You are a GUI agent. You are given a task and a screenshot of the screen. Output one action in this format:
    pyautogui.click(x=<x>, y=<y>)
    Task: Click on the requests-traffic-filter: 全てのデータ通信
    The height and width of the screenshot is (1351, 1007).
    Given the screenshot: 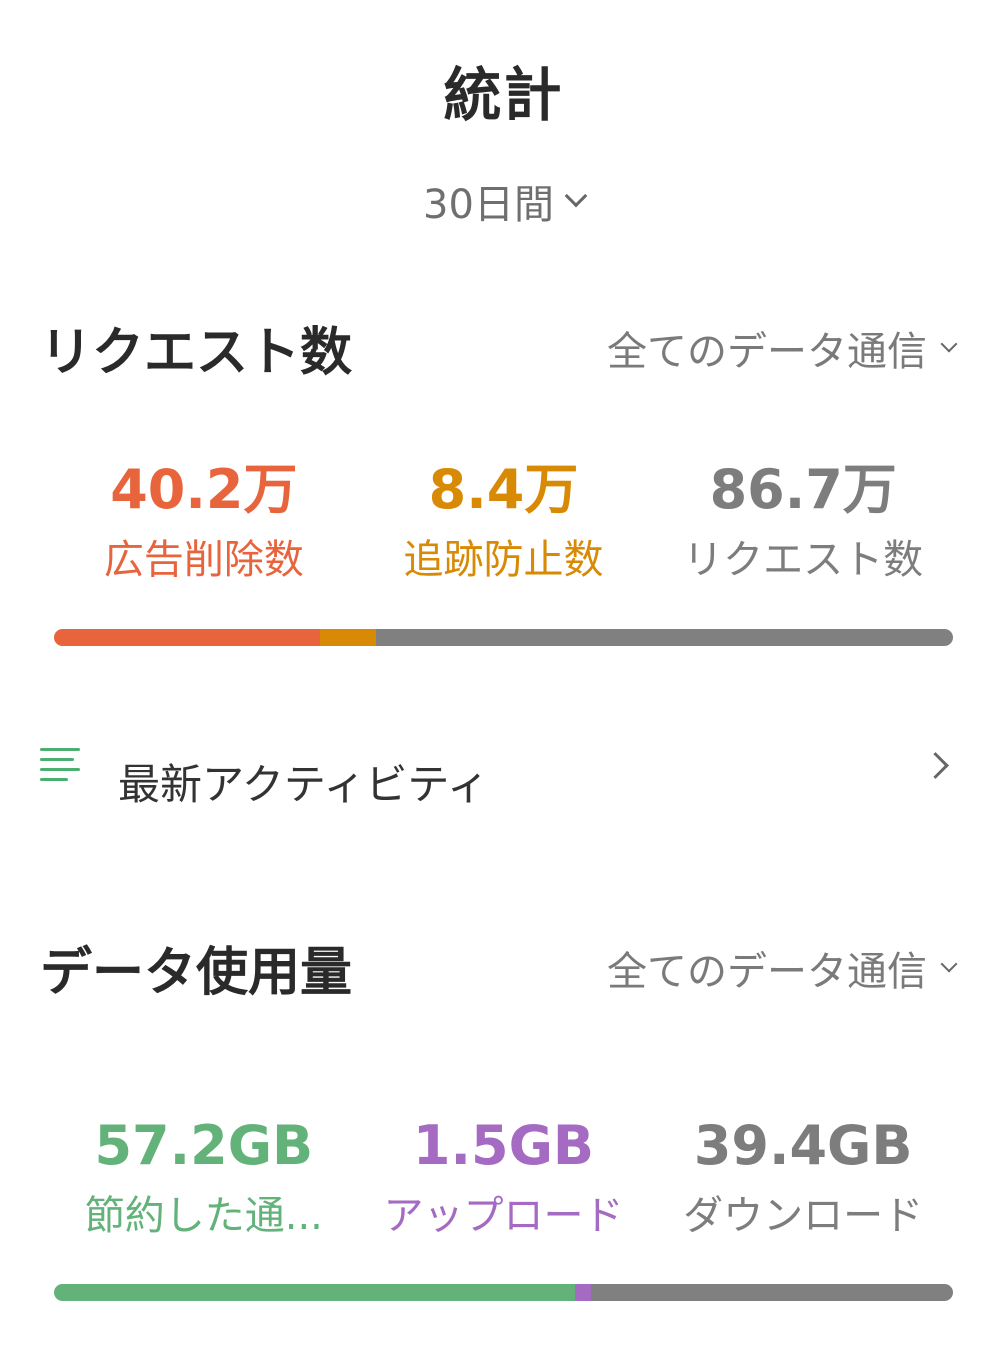 What is the action you would take?
    pyautogui.click(x=782, y=348)
    